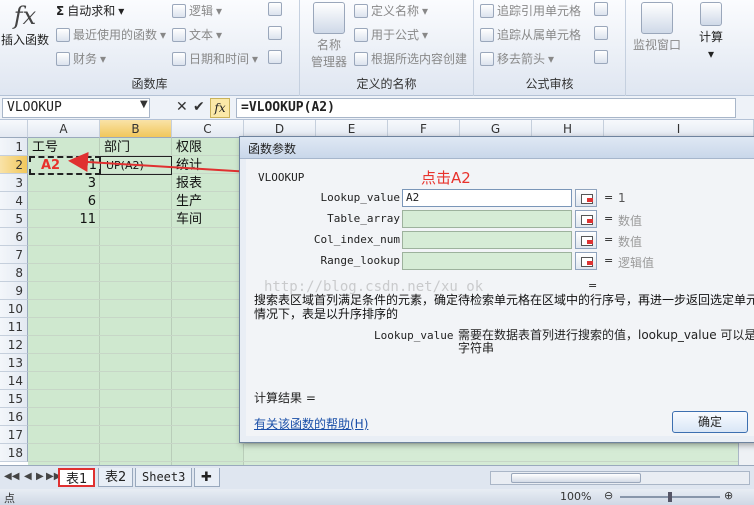 This screenshot has width=754, height=505. Describe the element at coordinates (14, 129) in the screenshot. I see `select-all-corner` at that location.